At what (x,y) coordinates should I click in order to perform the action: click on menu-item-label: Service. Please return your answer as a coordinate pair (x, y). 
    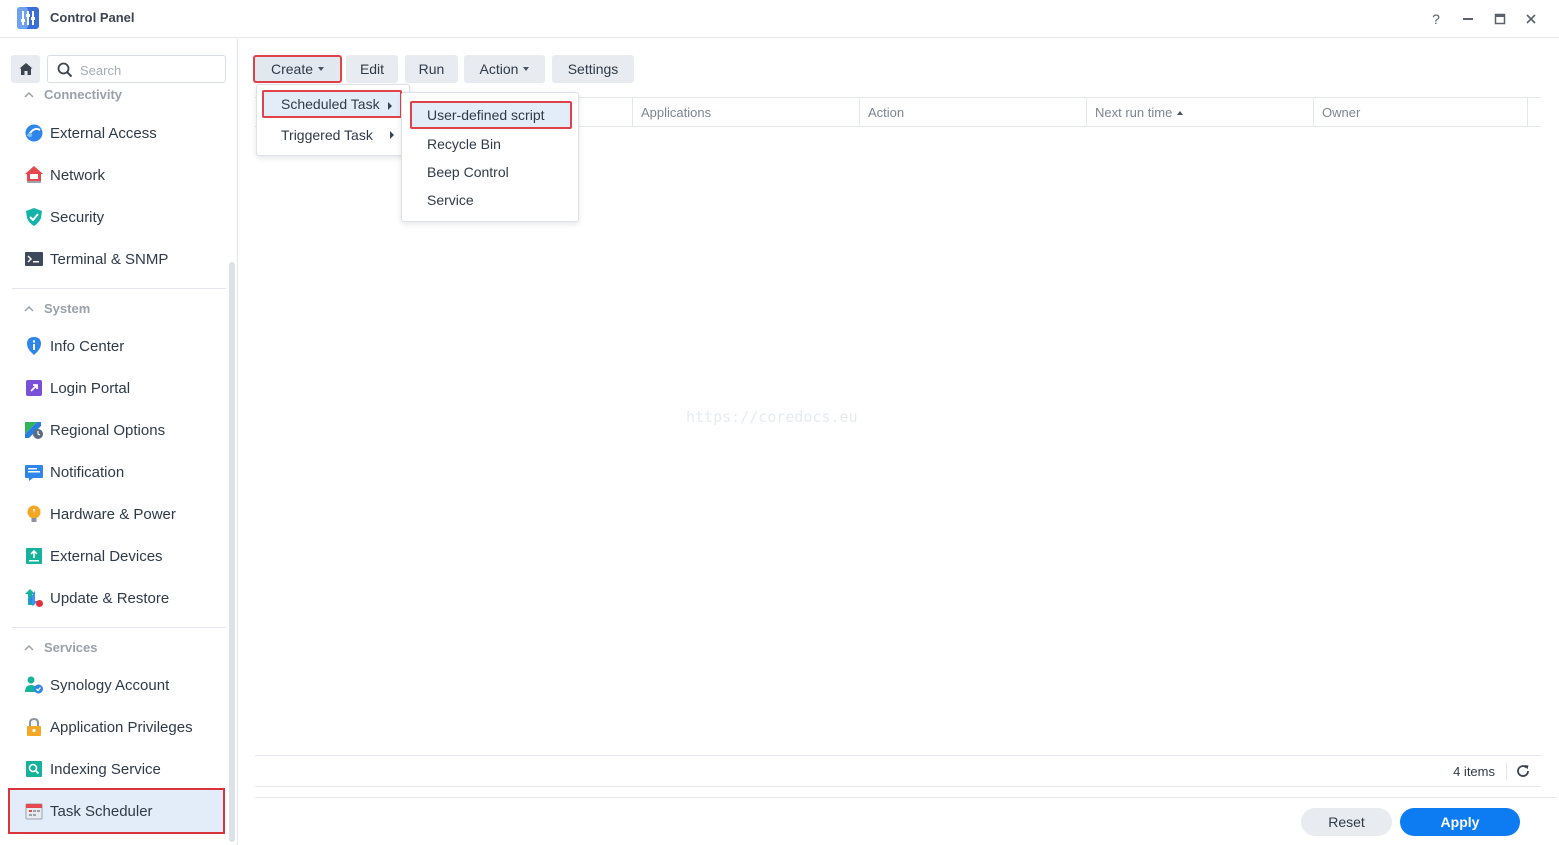
    Looking at the image, I should click on (450, 200).